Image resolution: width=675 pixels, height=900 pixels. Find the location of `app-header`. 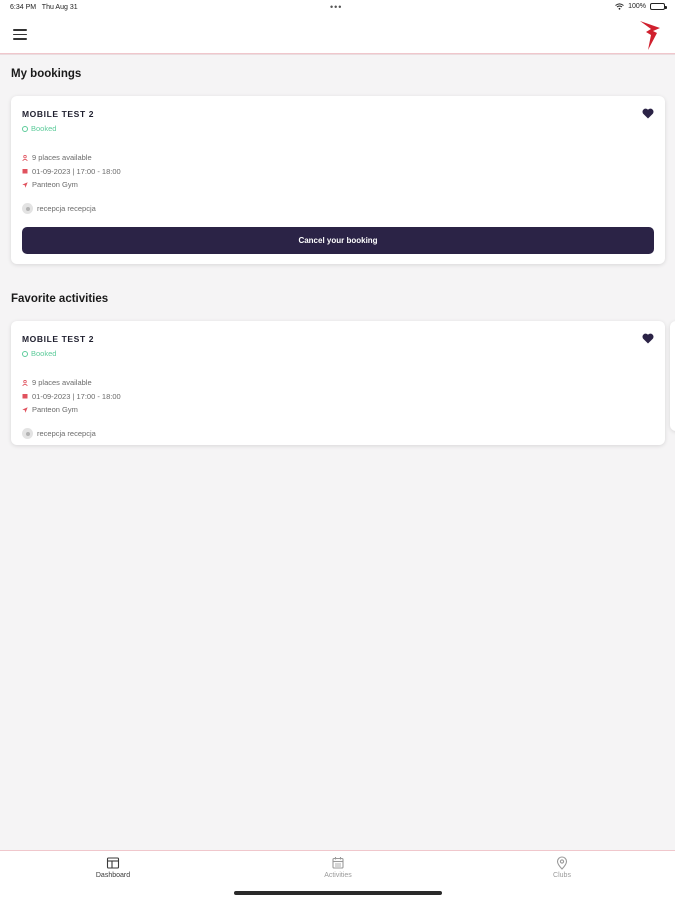

app-header is located at coordinates (337, 35).